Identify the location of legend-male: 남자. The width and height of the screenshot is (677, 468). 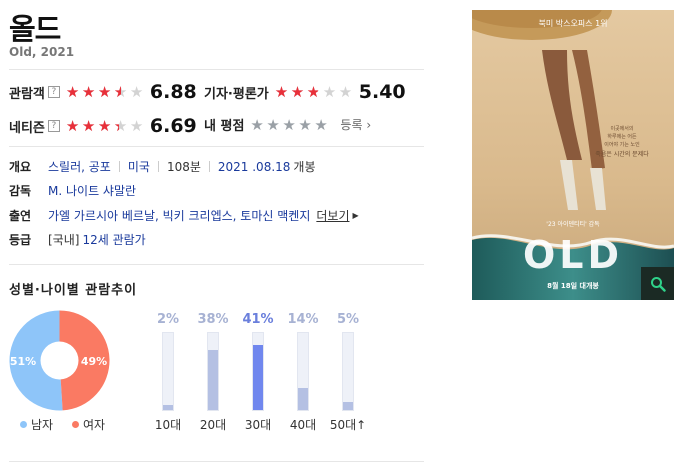
(36, 424).